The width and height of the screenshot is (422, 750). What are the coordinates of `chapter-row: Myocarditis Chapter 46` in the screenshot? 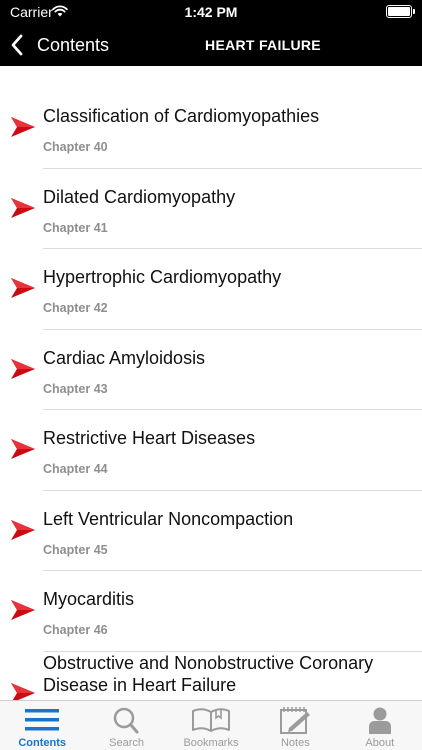 It's located at (211, 611).